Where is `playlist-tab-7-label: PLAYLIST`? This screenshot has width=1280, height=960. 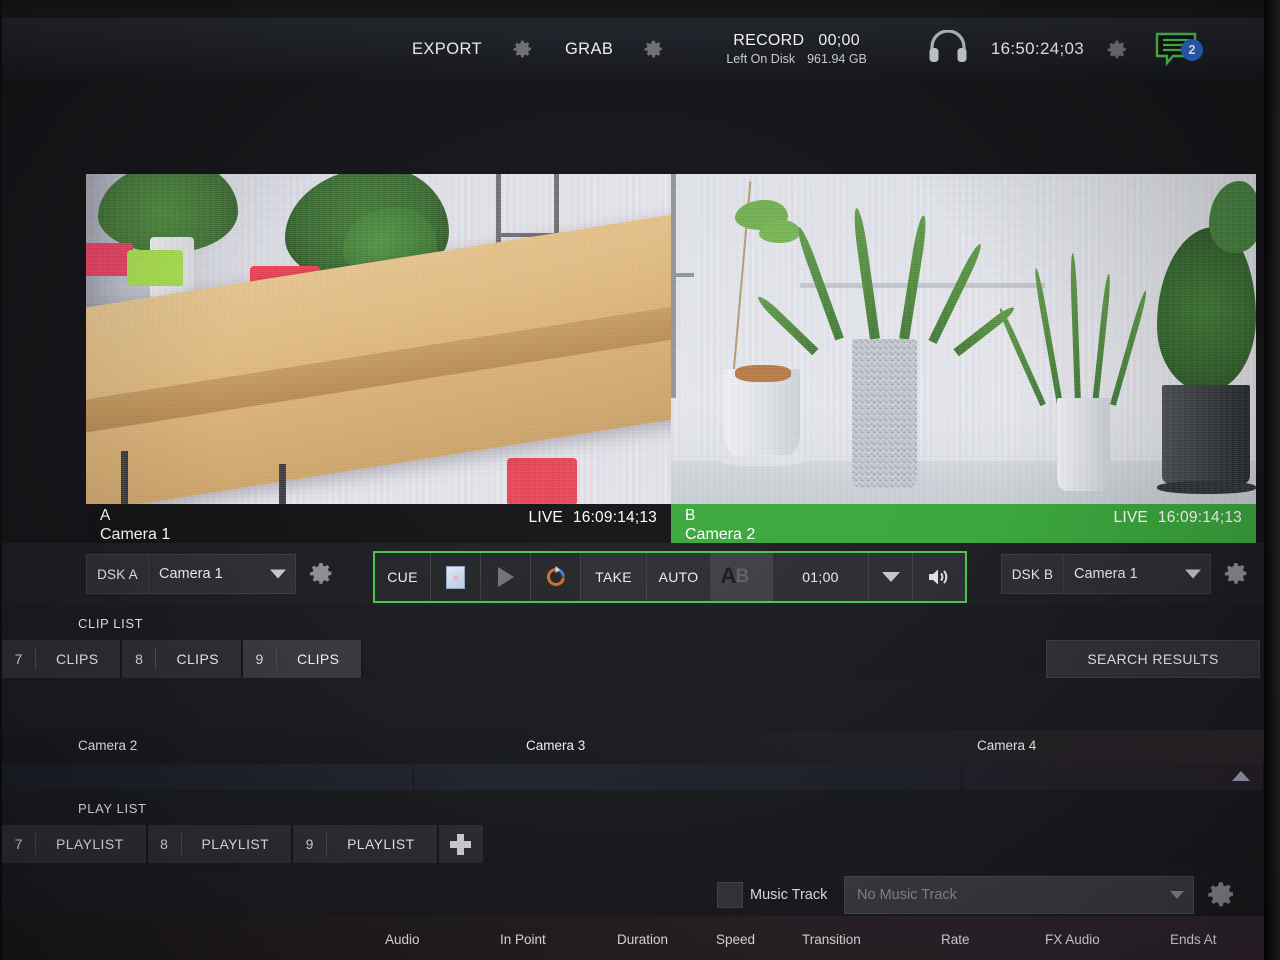
playlist-tab-7-label: PLAYLIST is located at coordinates (90, 844).